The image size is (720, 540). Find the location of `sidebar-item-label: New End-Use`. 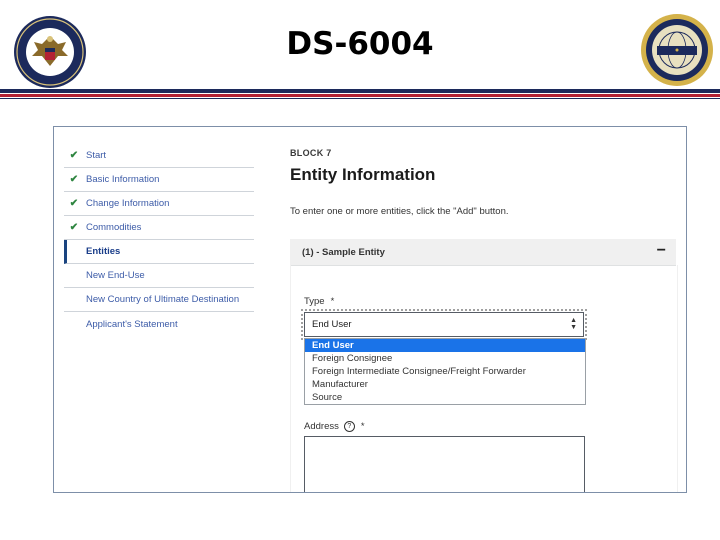

sidebar-item-label: New End-Use is located at coordinates (115, 275).